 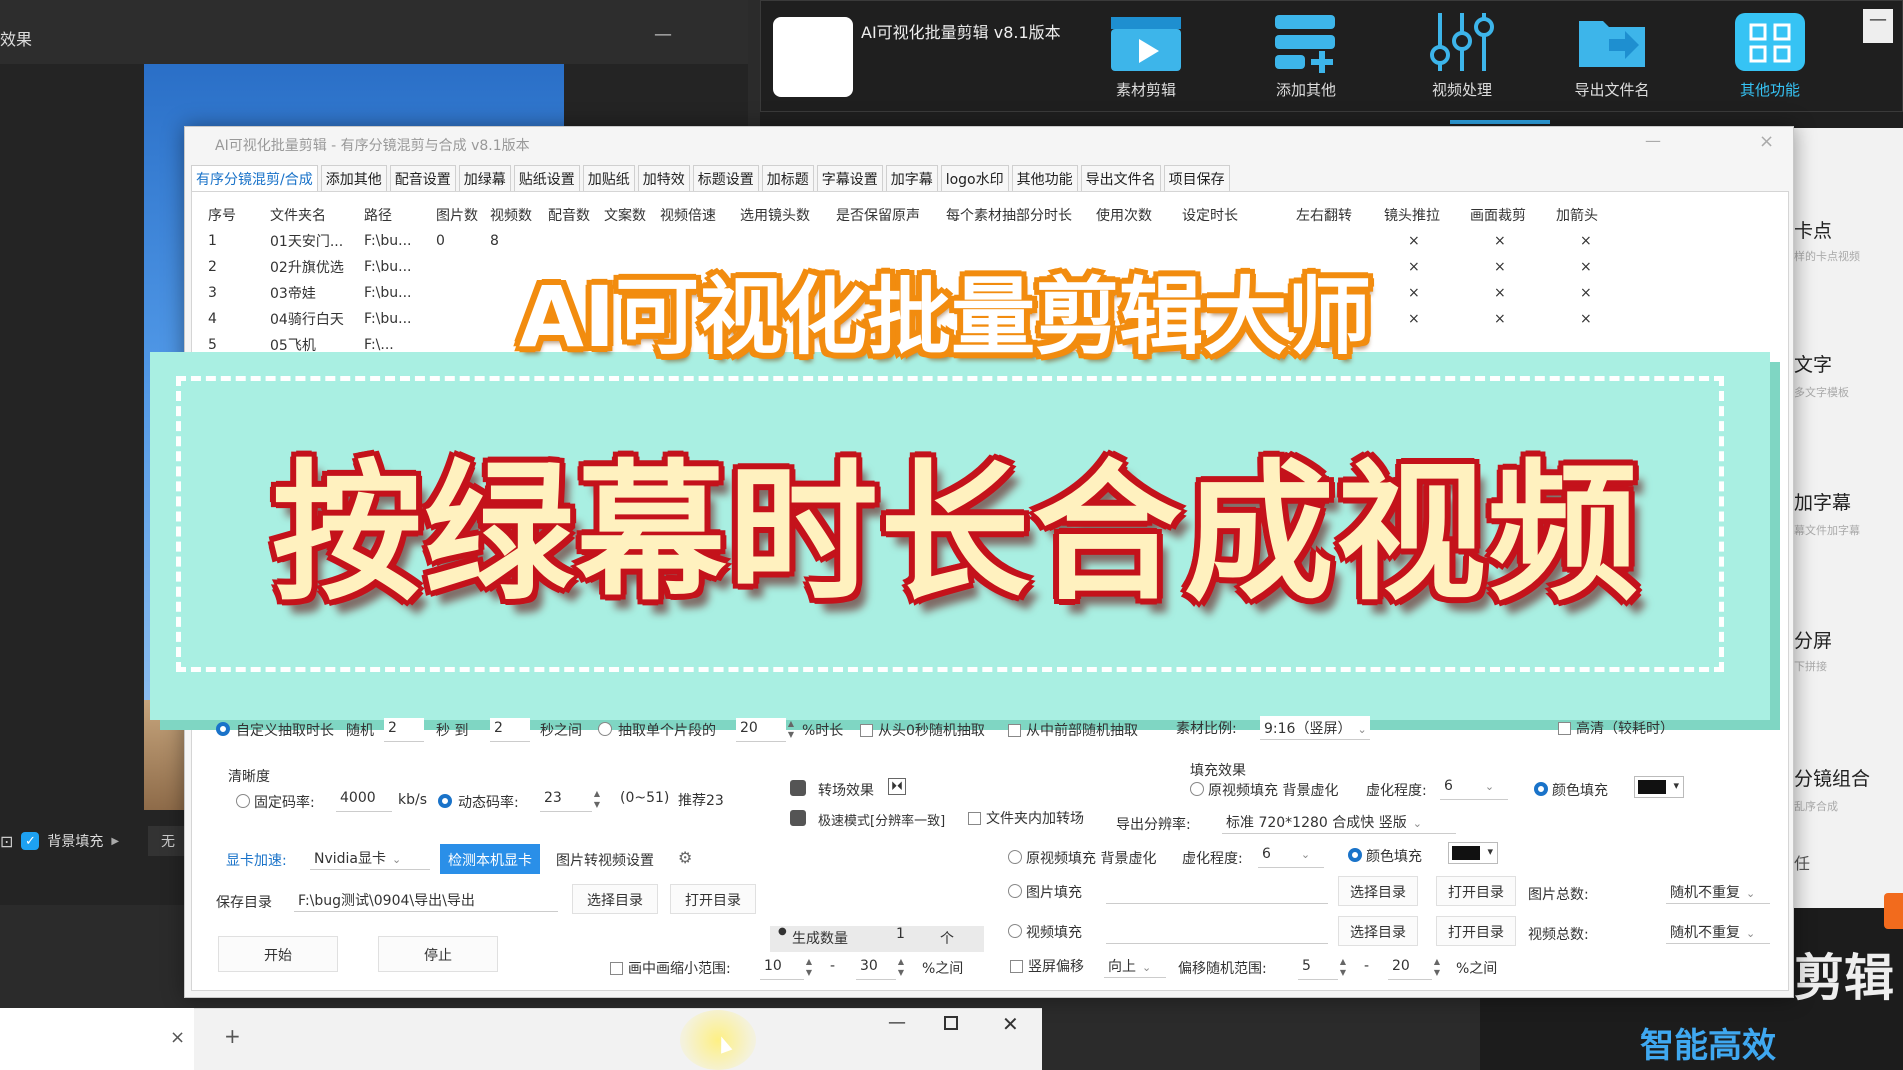 What do you see at coordinates (974, 178) in the screenshot?
I see `tab-logo-watermark: logo水印` at bounding box center [974, 178].